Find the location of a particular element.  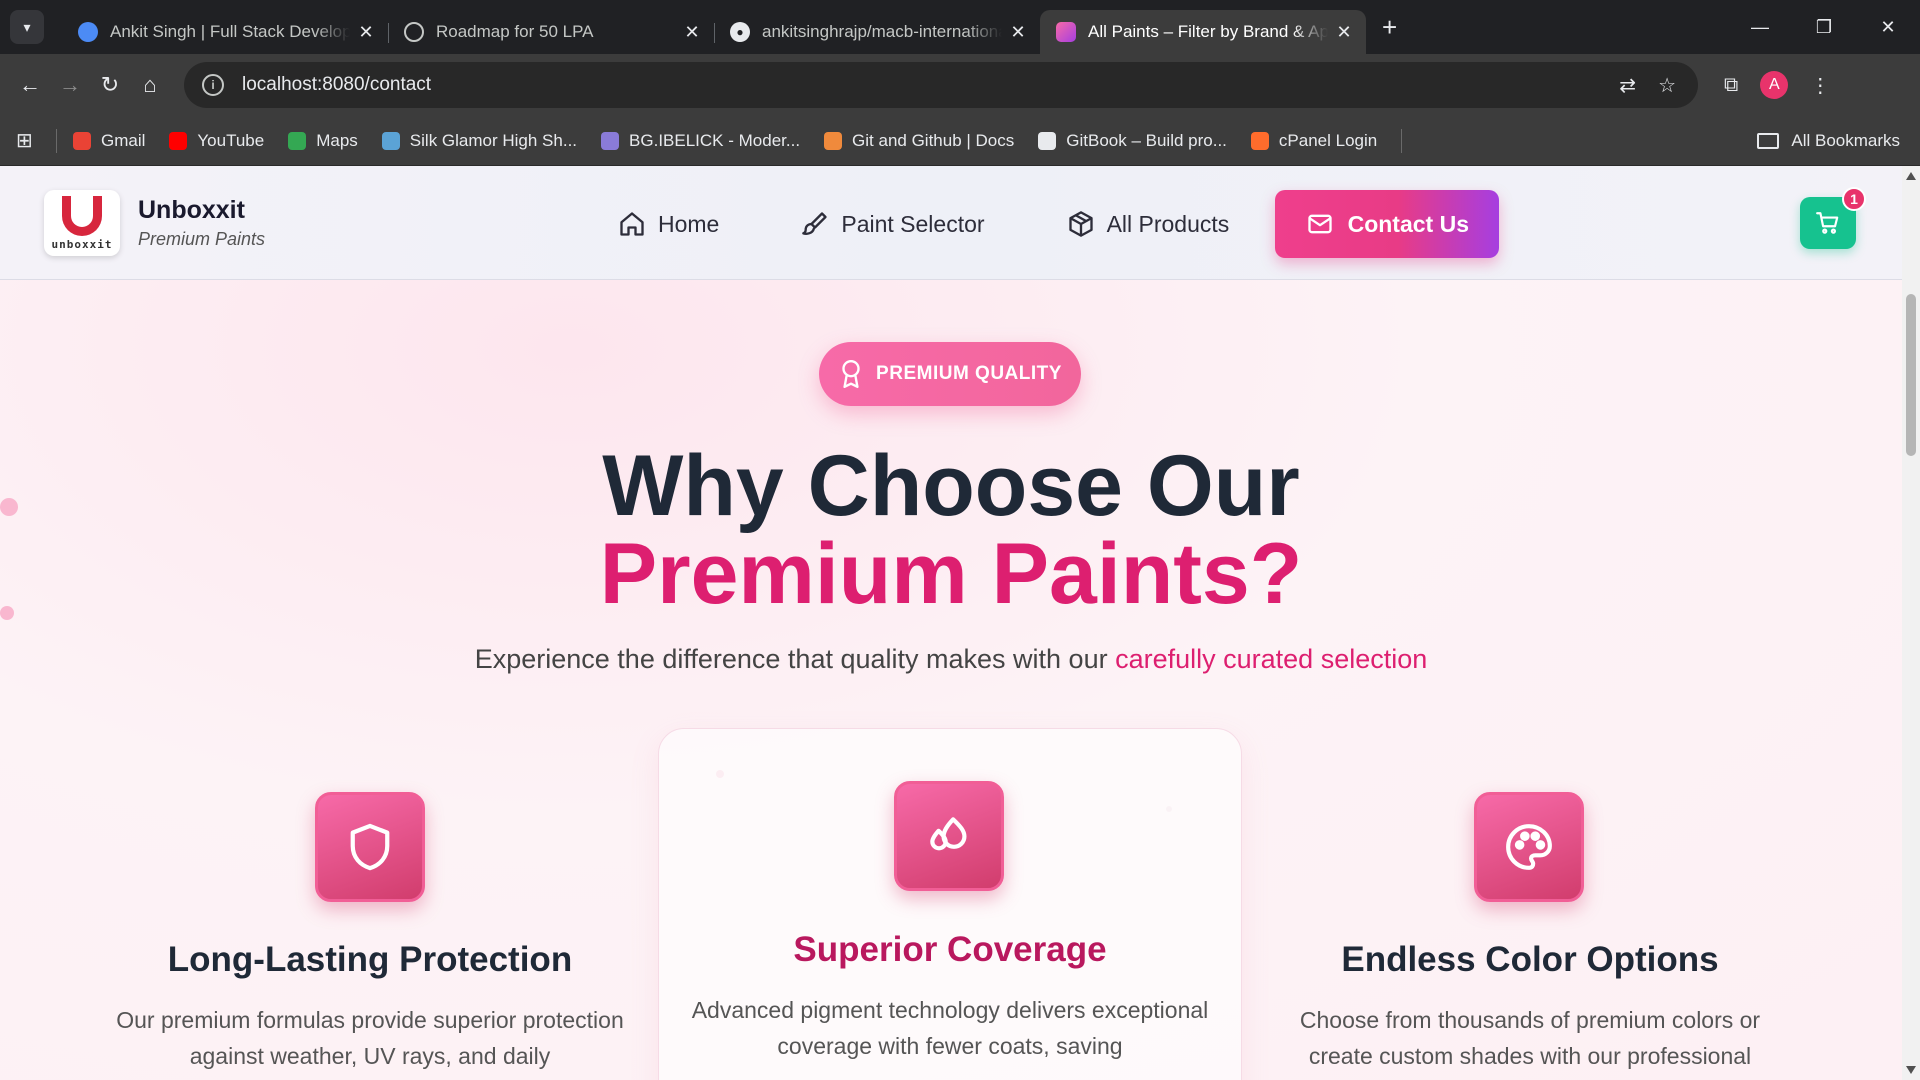

browser-tab: Roadmap for 50 LPA ✕ is located at coordinates (551, 32).